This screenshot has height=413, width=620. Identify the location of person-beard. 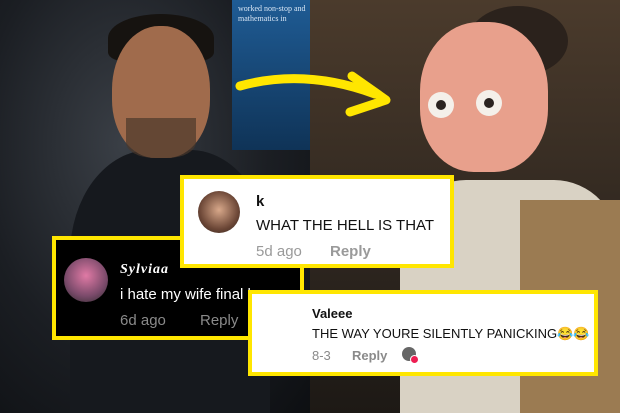
(161, 138).